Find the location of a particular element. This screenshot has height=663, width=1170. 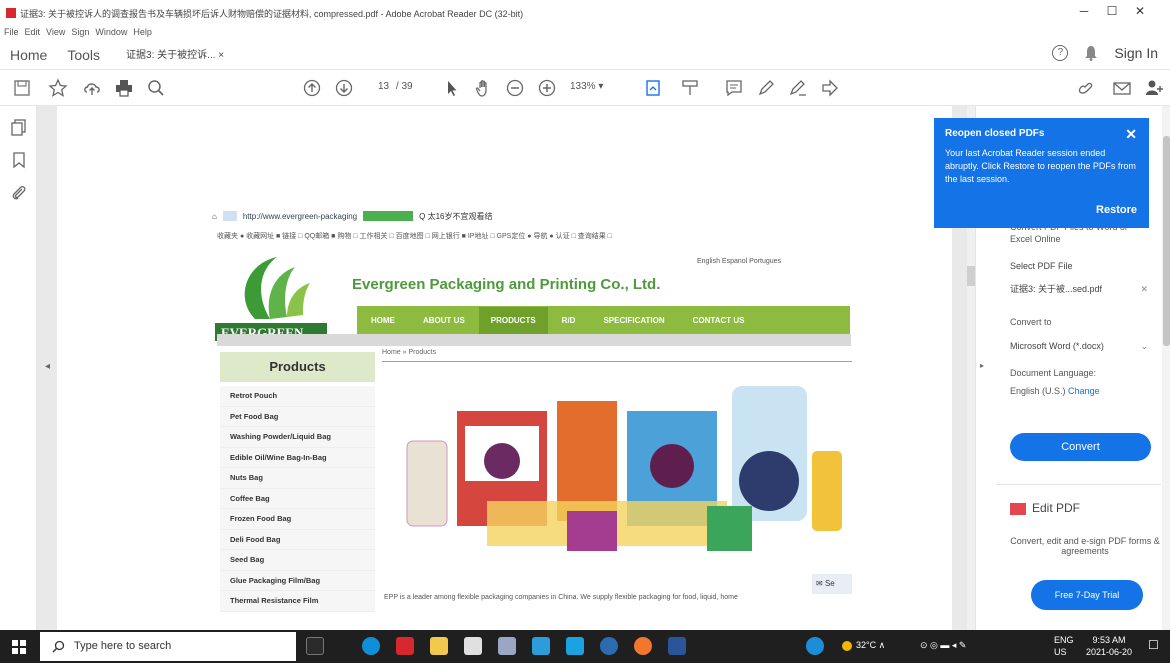

selected-pdf-file: 证据3: 关于被...sed.pdf ✕ is located at coordinates (1079, 289).